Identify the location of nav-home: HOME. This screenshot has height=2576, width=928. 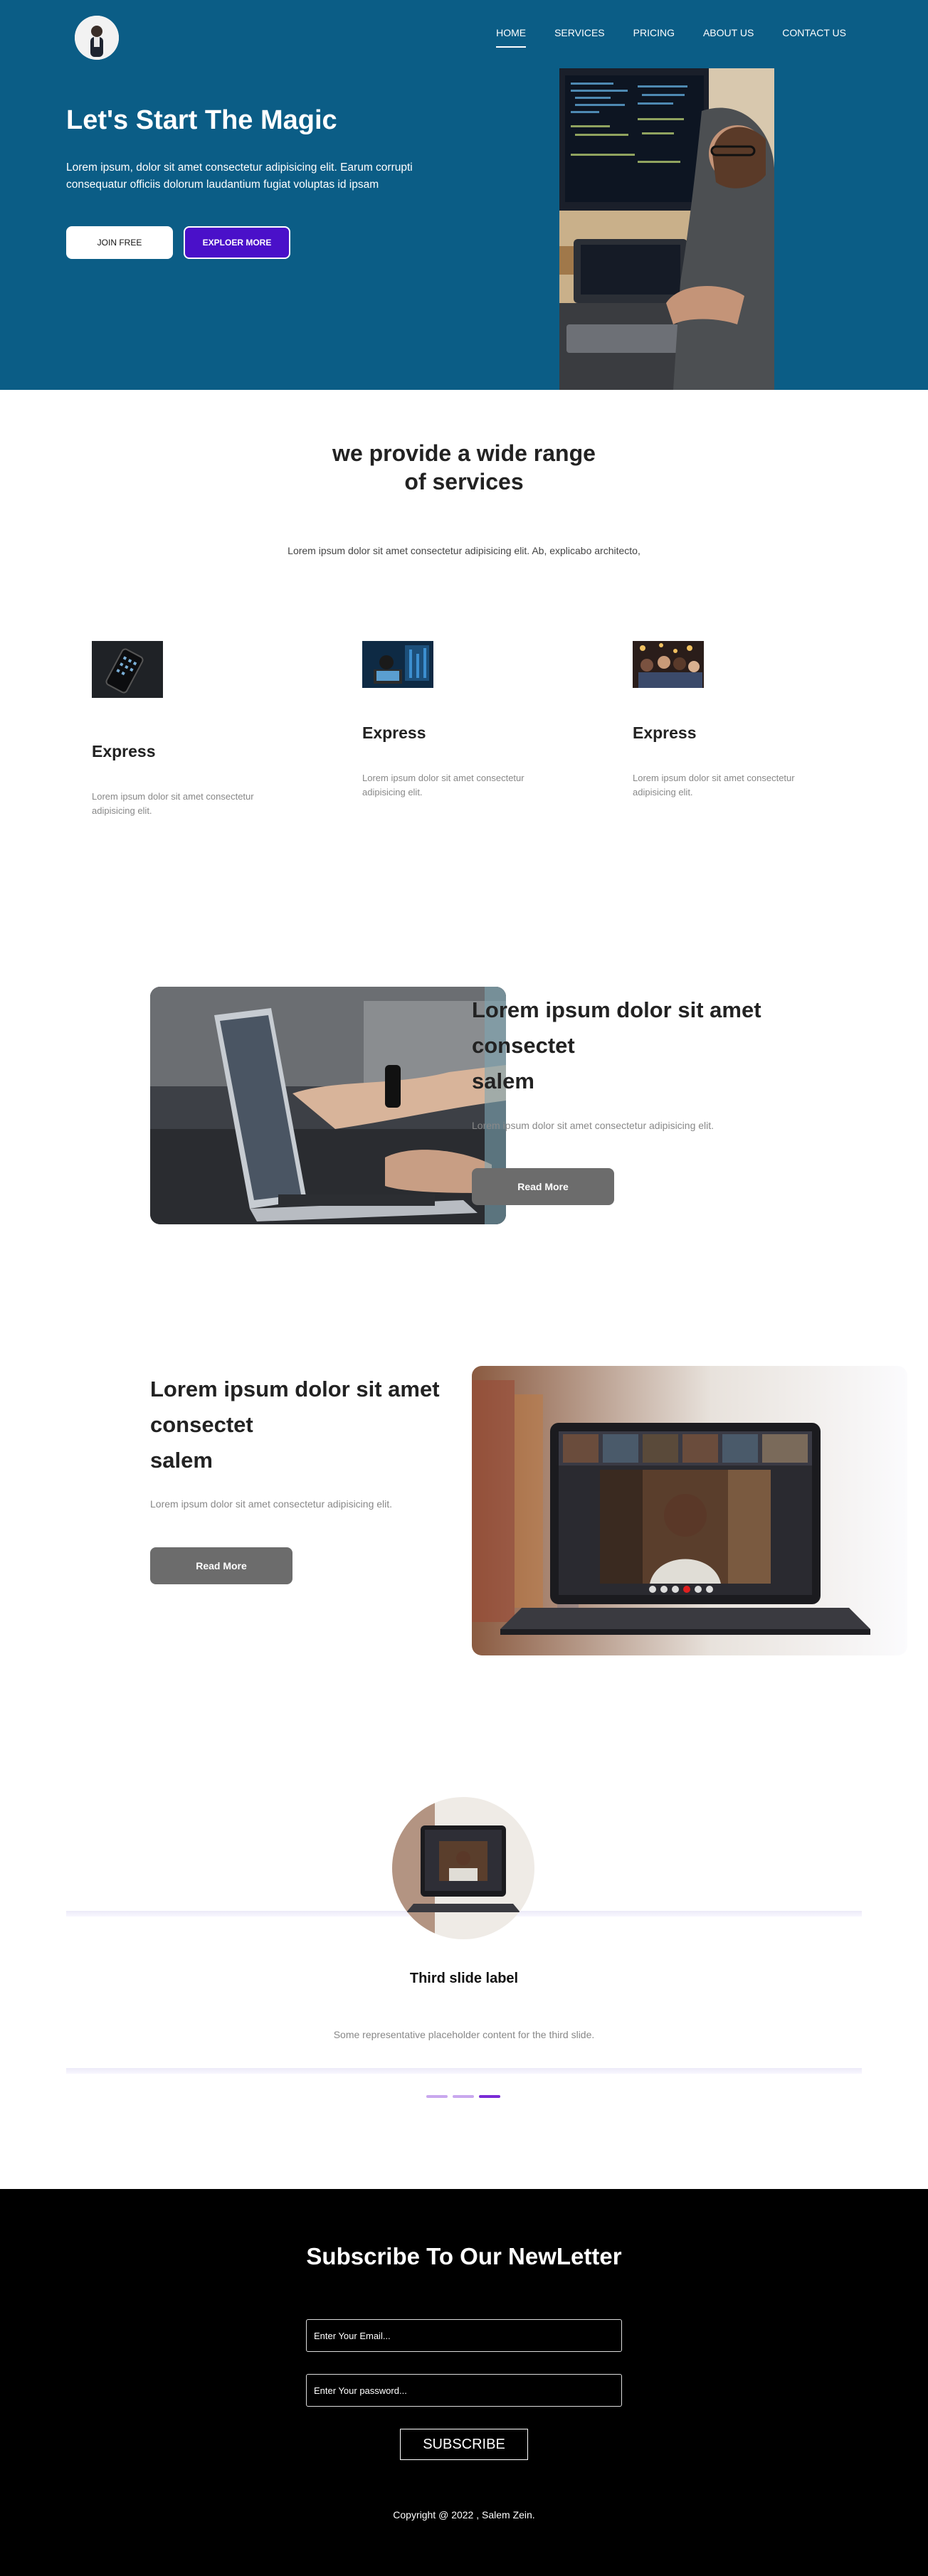
(511, 38).